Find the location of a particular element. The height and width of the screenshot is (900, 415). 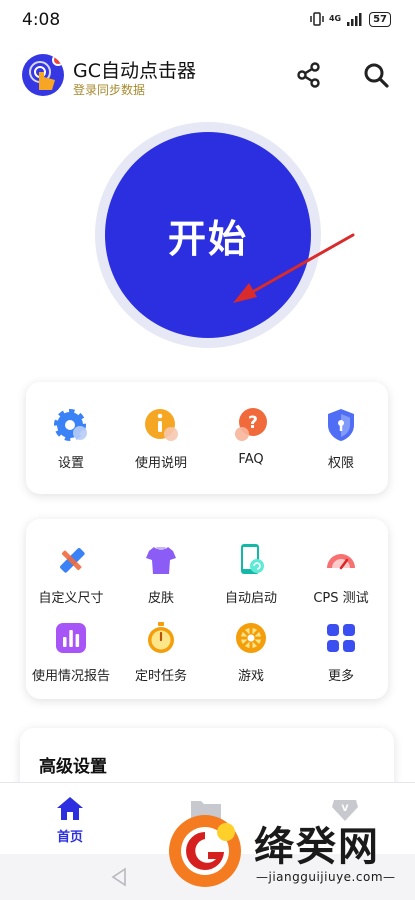

info-icon is located at coordinates (161, 425).